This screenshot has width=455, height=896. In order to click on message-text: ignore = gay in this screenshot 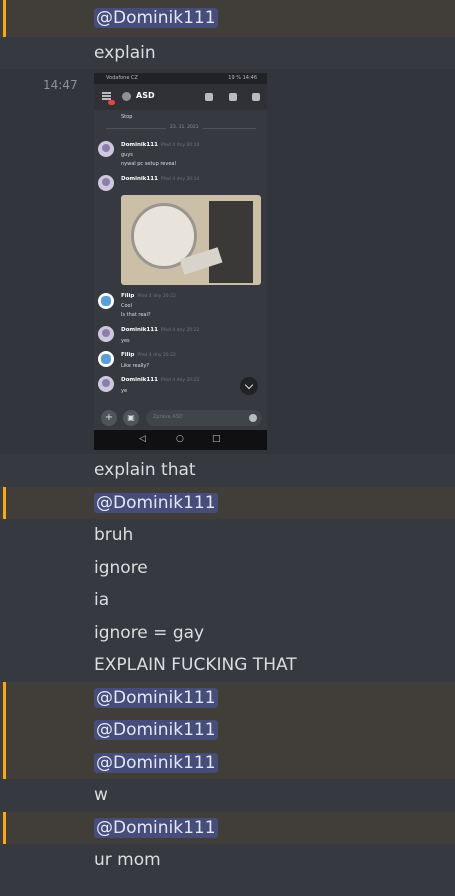, I will do `click(149, 633)`.